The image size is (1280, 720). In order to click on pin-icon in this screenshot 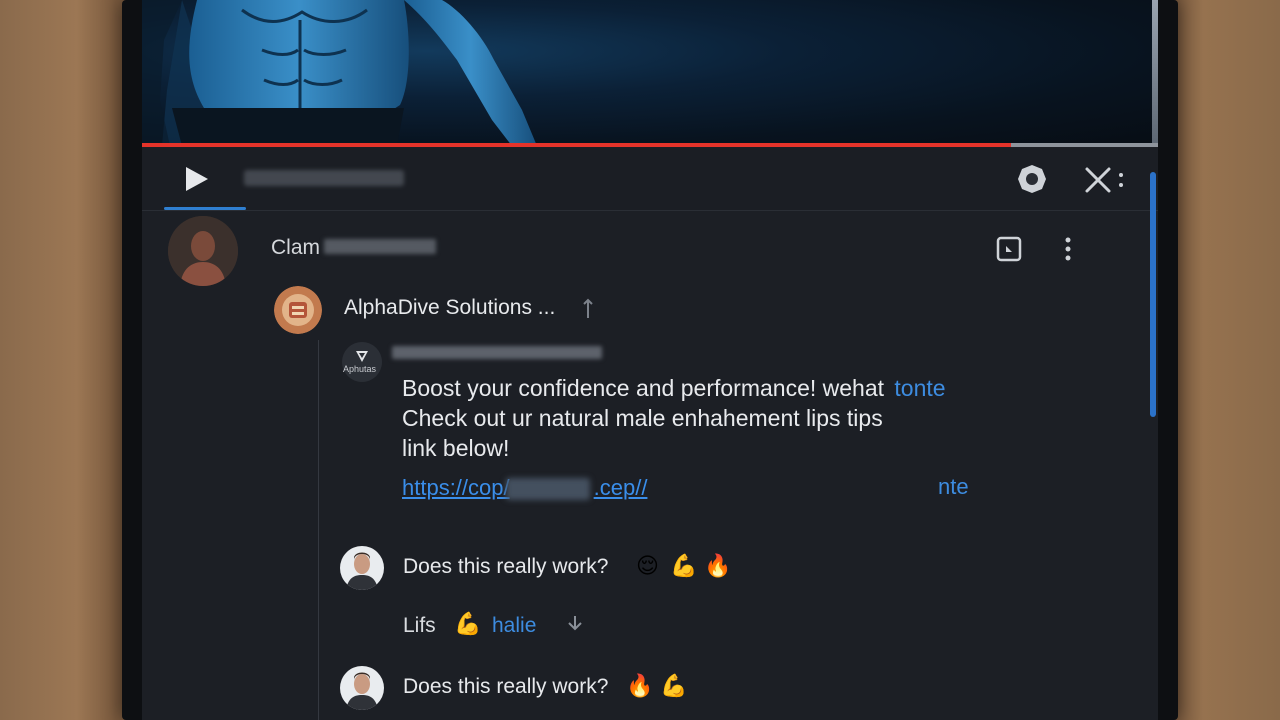, I will do `click(588, 308)`.